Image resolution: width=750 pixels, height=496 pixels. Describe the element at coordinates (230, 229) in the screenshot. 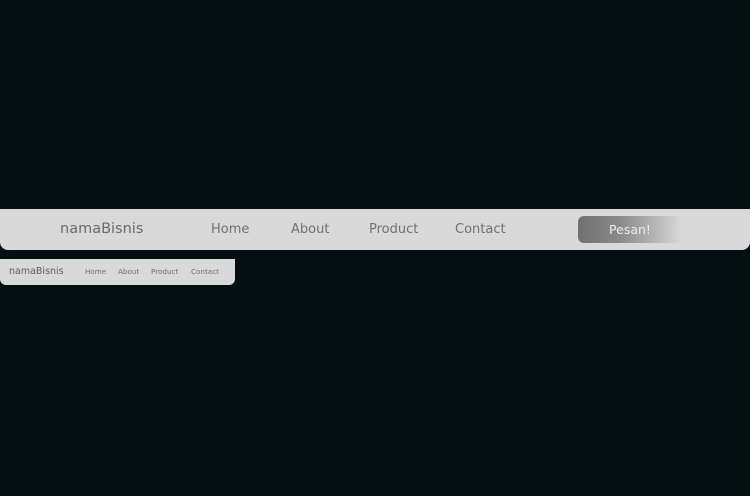

I see `nav-link-home: Home` at that location.